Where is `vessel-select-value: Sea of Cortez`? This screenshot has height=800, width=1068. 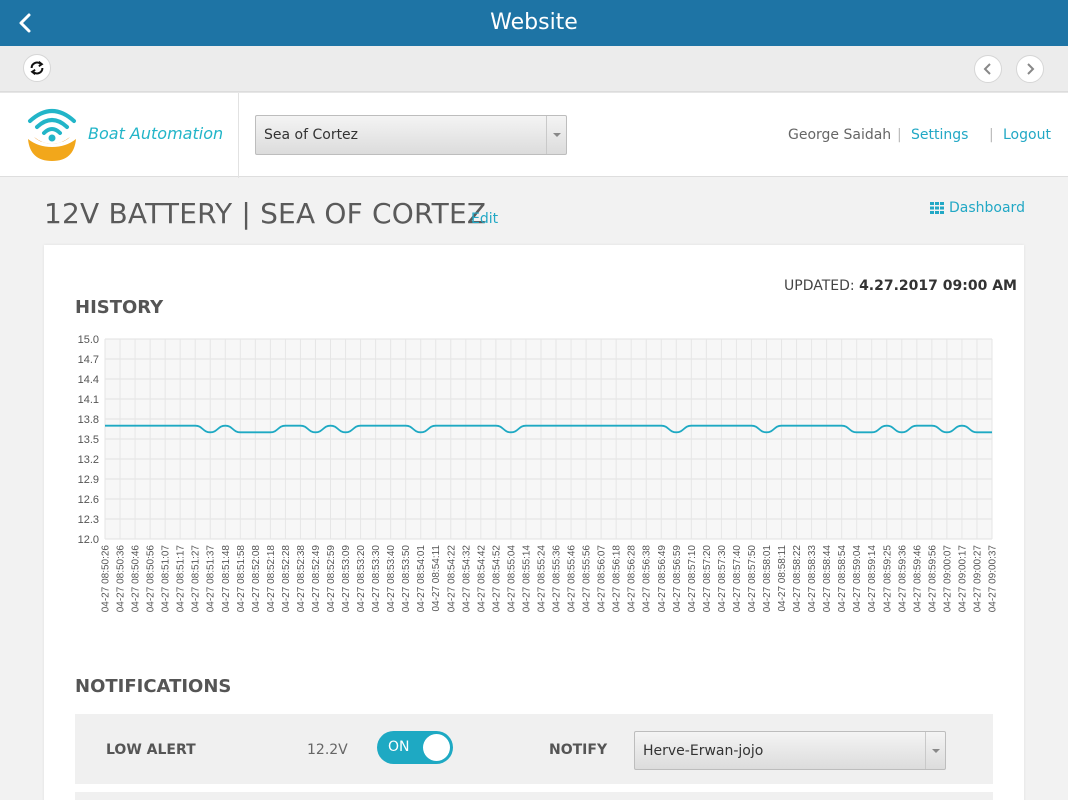 vessel-select-value: Sea of Cortez is located at coordinates (311, 135).